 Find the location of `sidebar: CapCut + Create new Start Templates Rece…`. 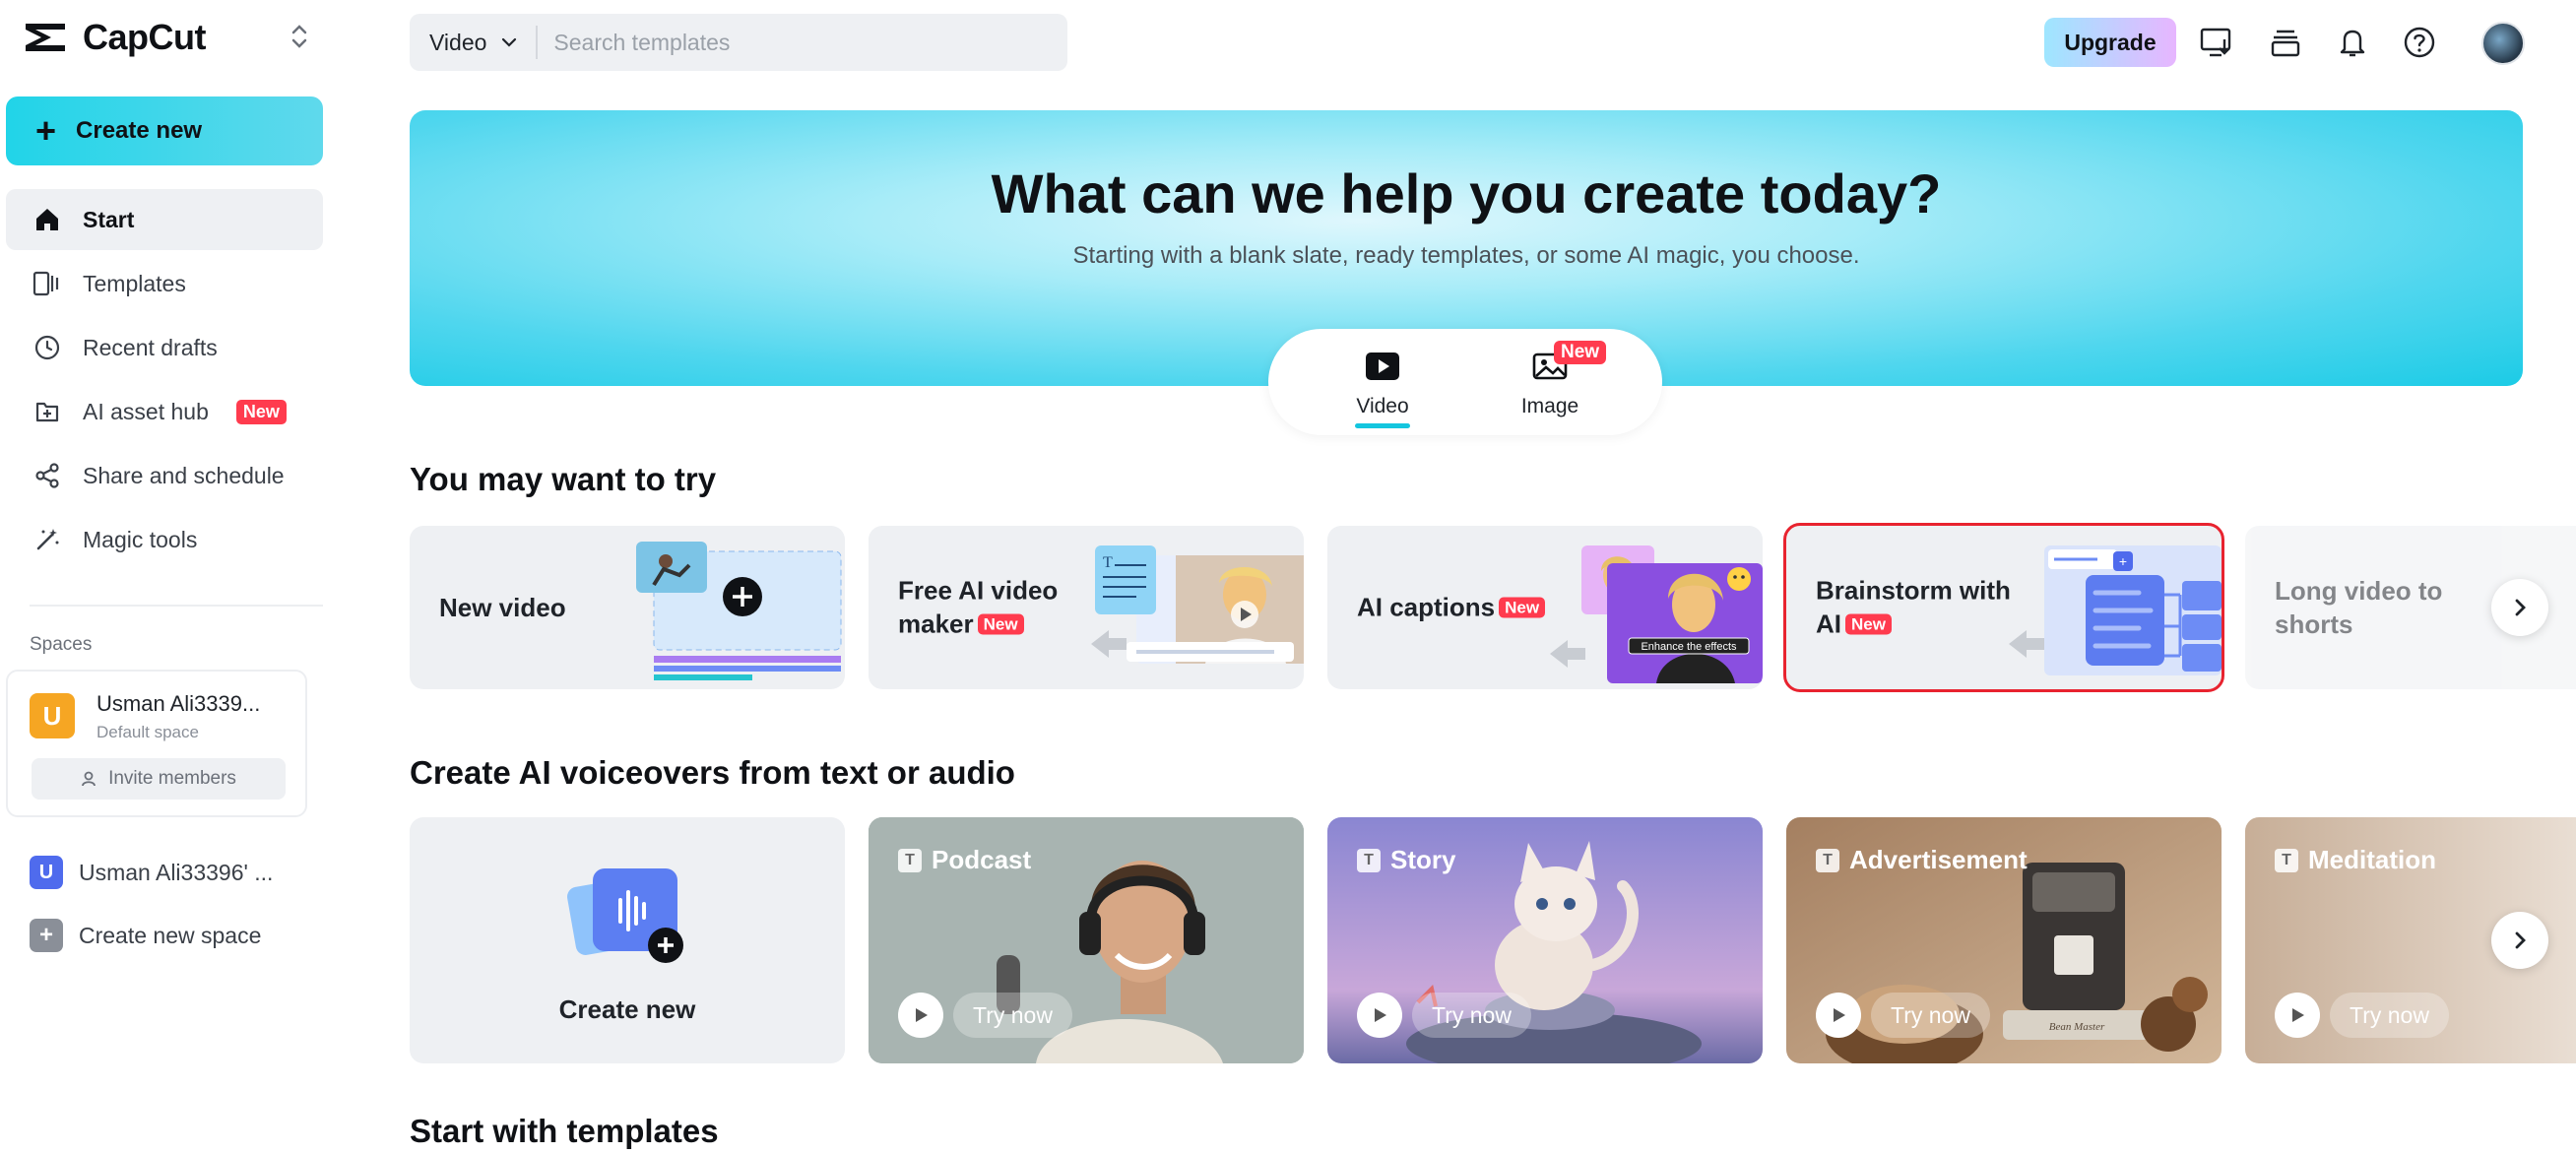

sidebar: CapCut + Create new Start Templates Rece… is located at coordinates (167, 577).